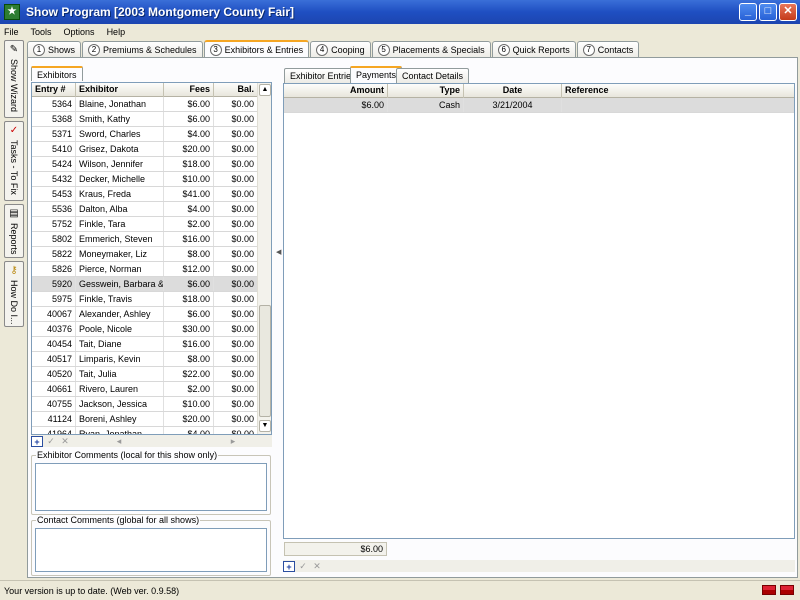  What do you see at coordinates (265, 361) in the screenshot?
I see `scroll-thumb` at bounding box center [265, 361].